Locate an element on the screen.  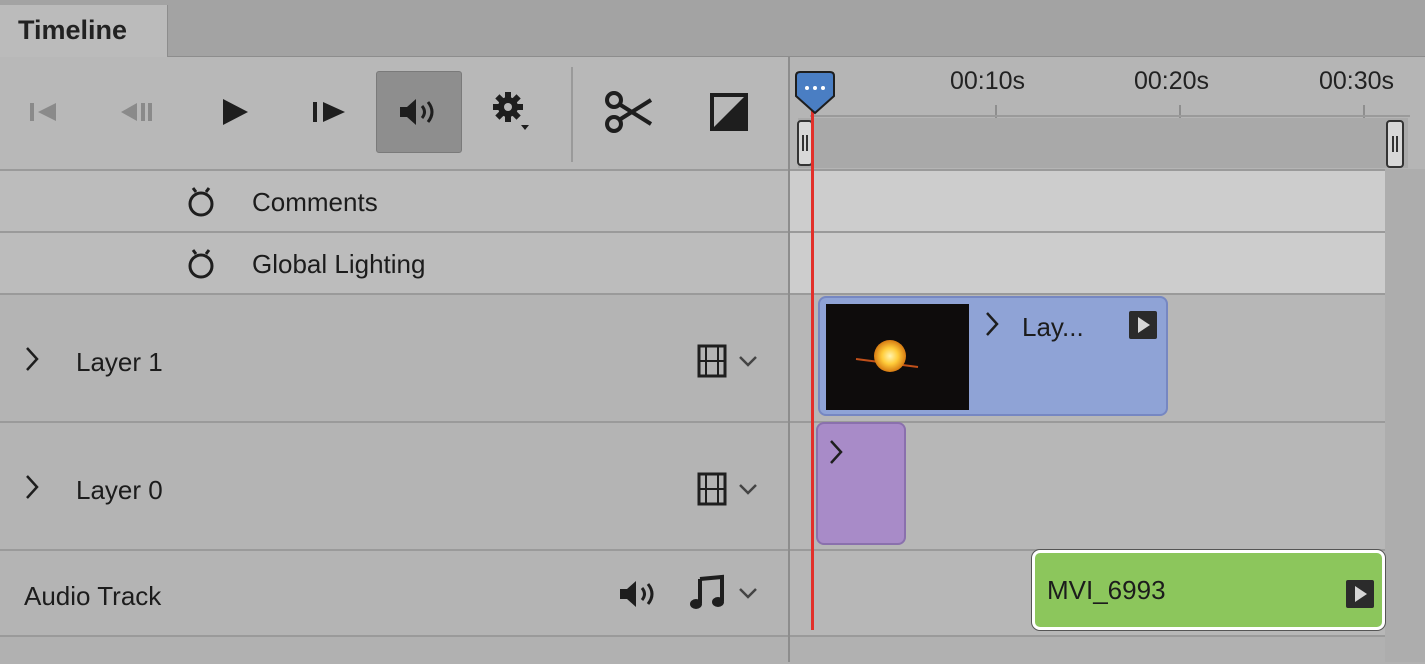
next-frame-icon is located at coordinates (329, 112).